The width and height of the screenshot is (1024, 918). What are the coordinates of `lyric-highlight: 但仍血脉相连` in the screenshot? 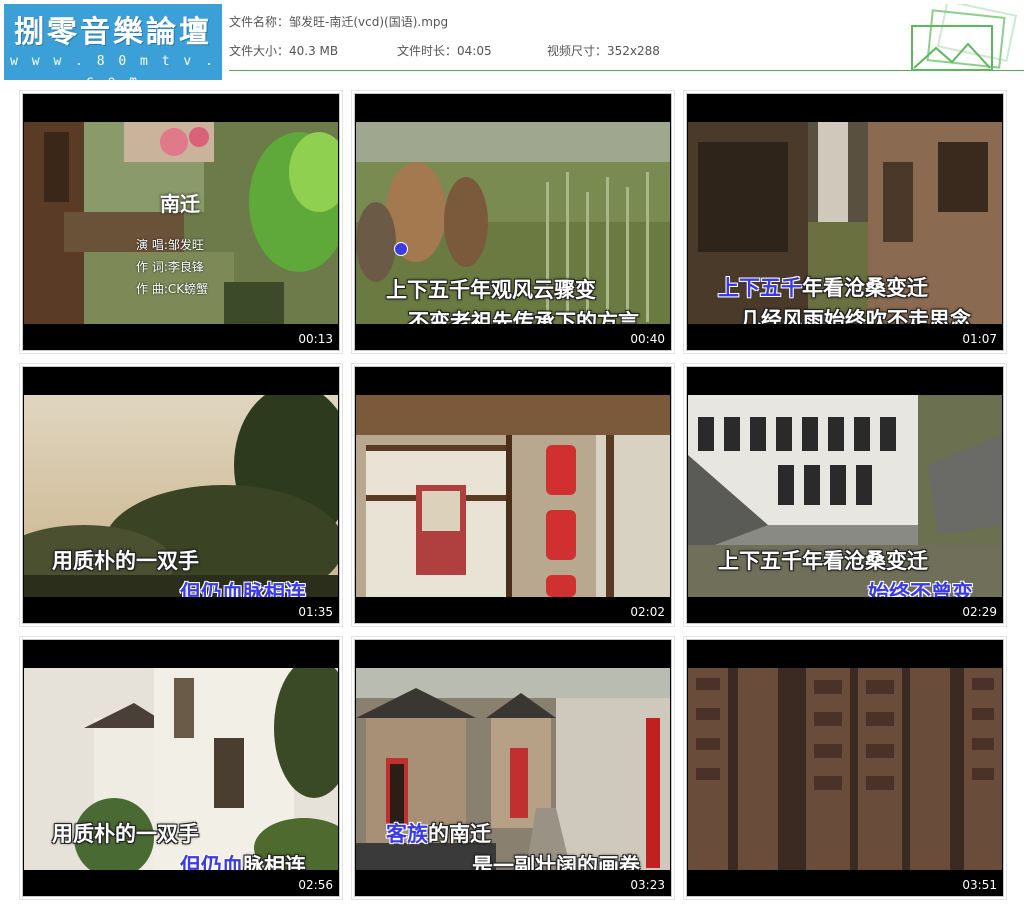 It's located at (243, 589).